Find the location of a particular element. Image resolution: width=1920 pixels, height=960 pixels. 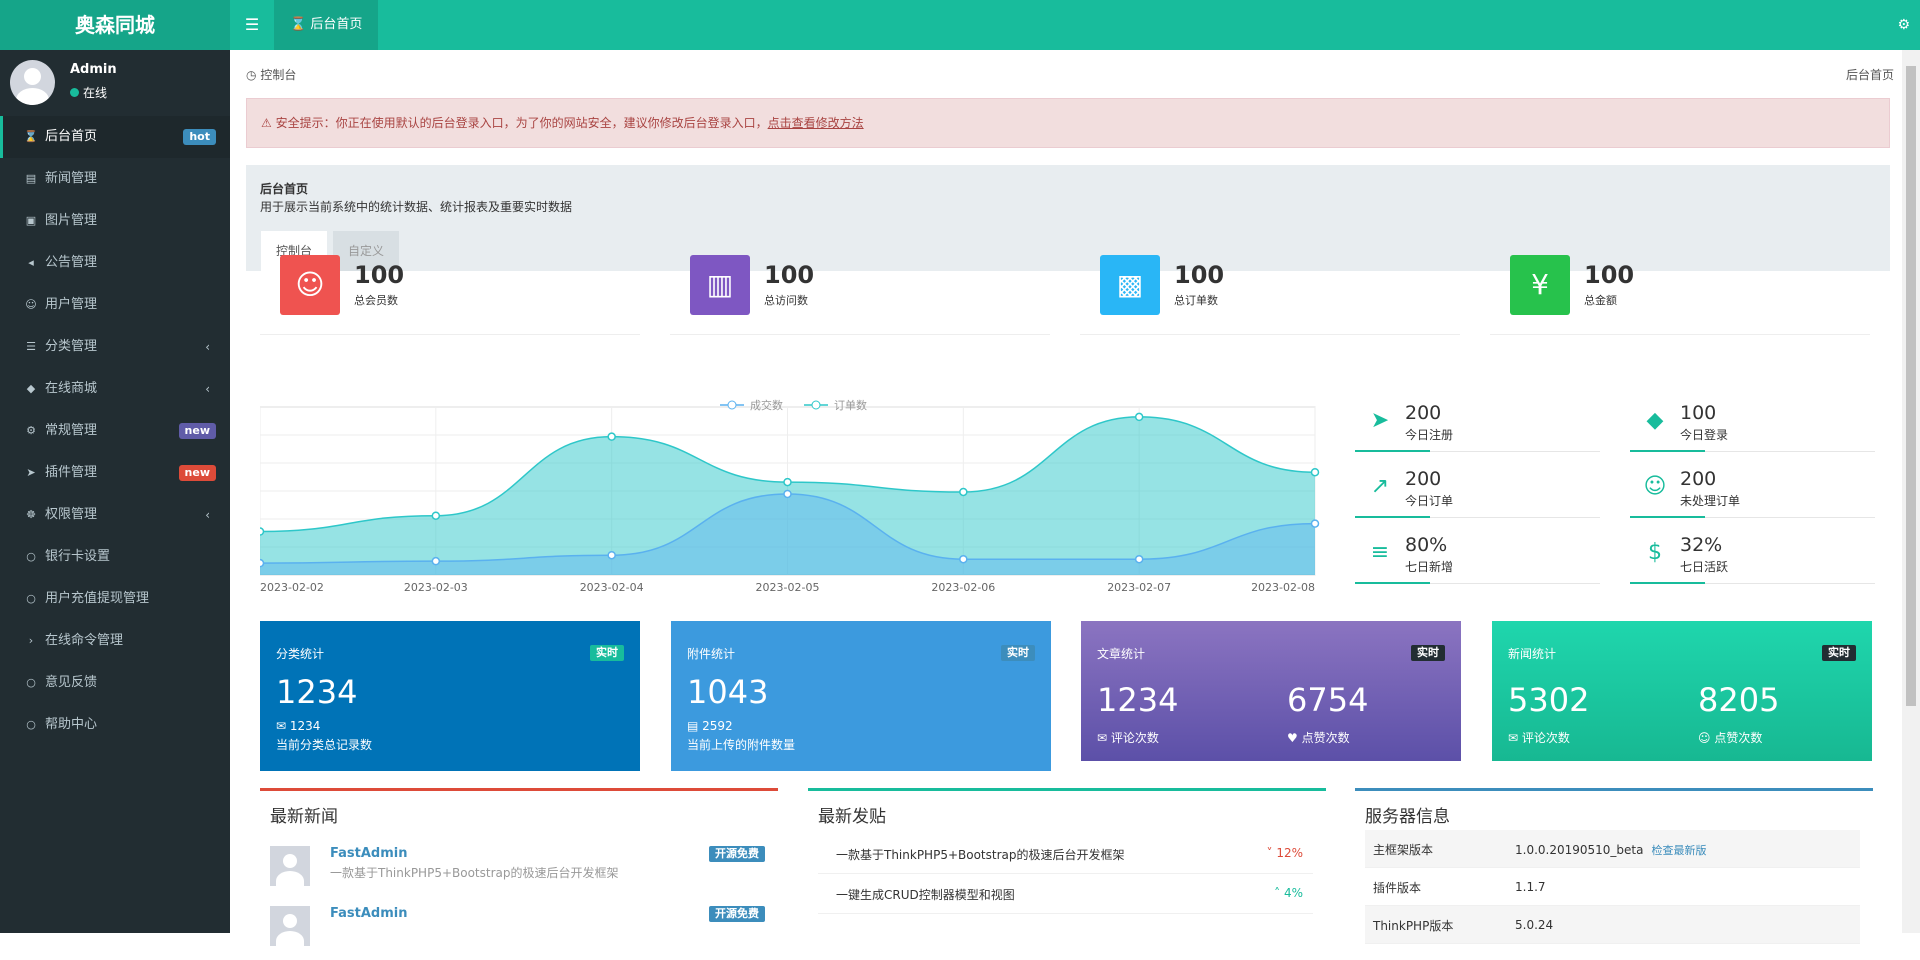

card-title: 文章统计 is located at coordinates (1121, 654).